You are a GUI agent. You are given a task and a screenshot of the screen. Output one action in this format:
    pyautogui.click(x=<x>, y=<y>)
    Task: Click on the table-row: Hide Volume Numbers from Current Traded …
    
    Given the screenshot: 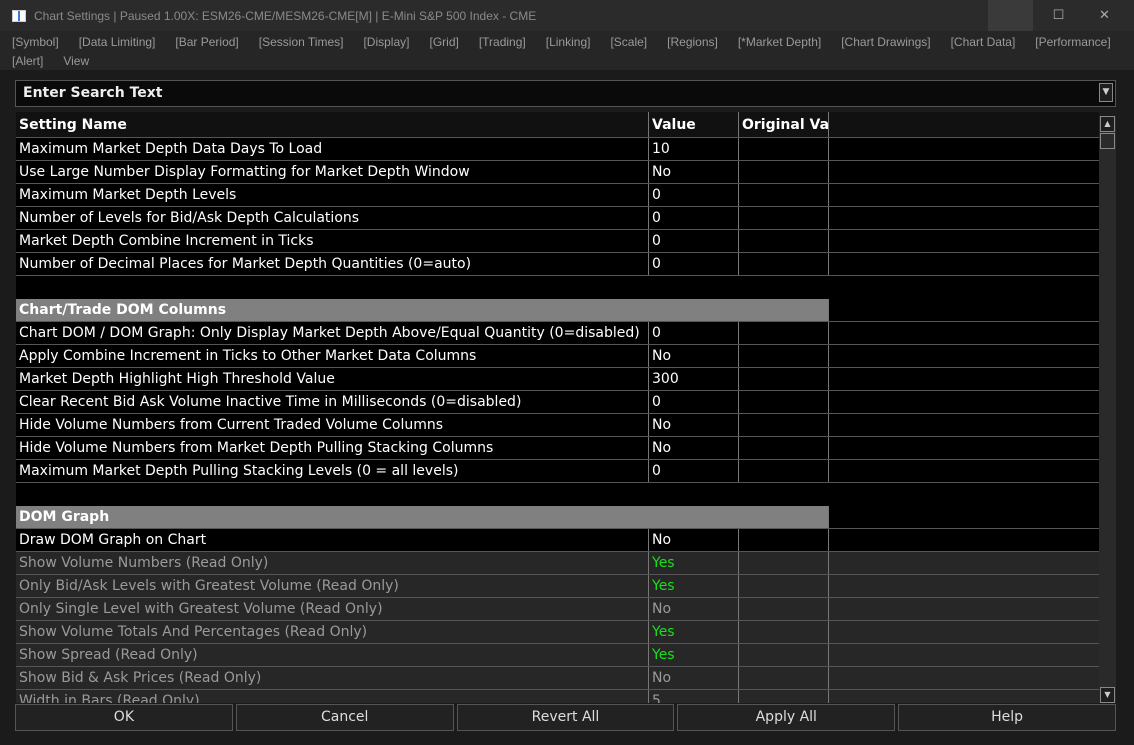 What is the action you would take?
    pyautogui.click(x=557, y=425)
    